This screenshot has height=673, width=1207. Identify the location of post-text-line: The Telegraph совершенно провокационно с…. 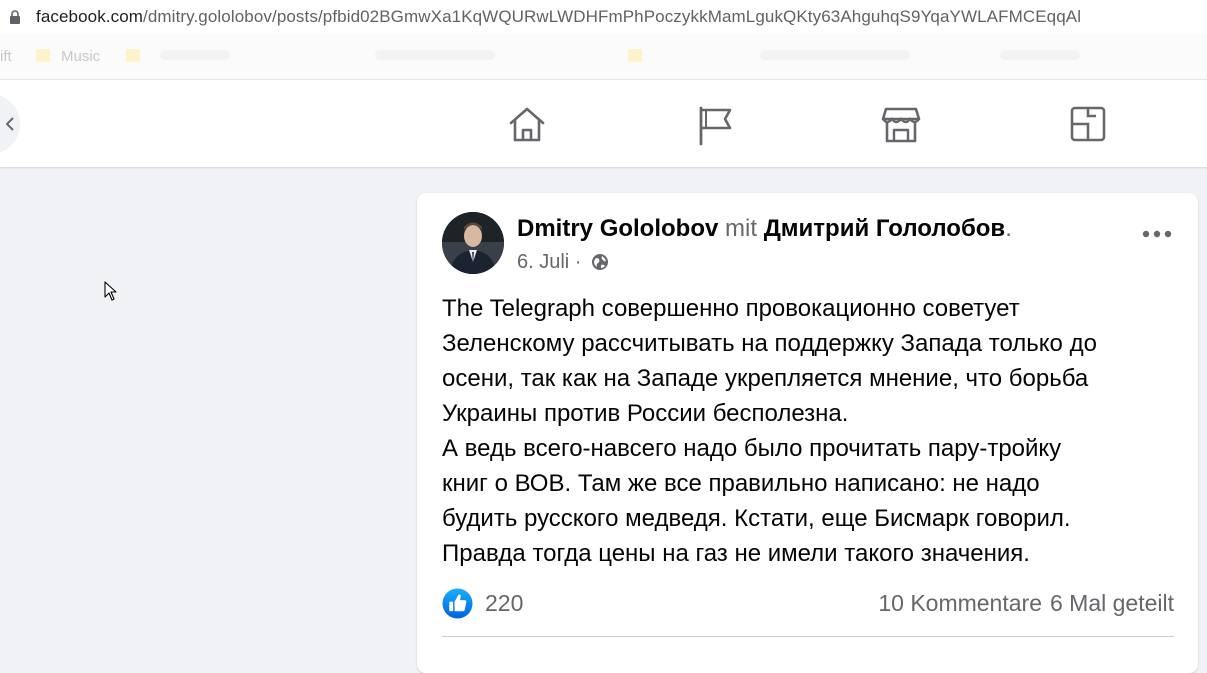
(731, 308).